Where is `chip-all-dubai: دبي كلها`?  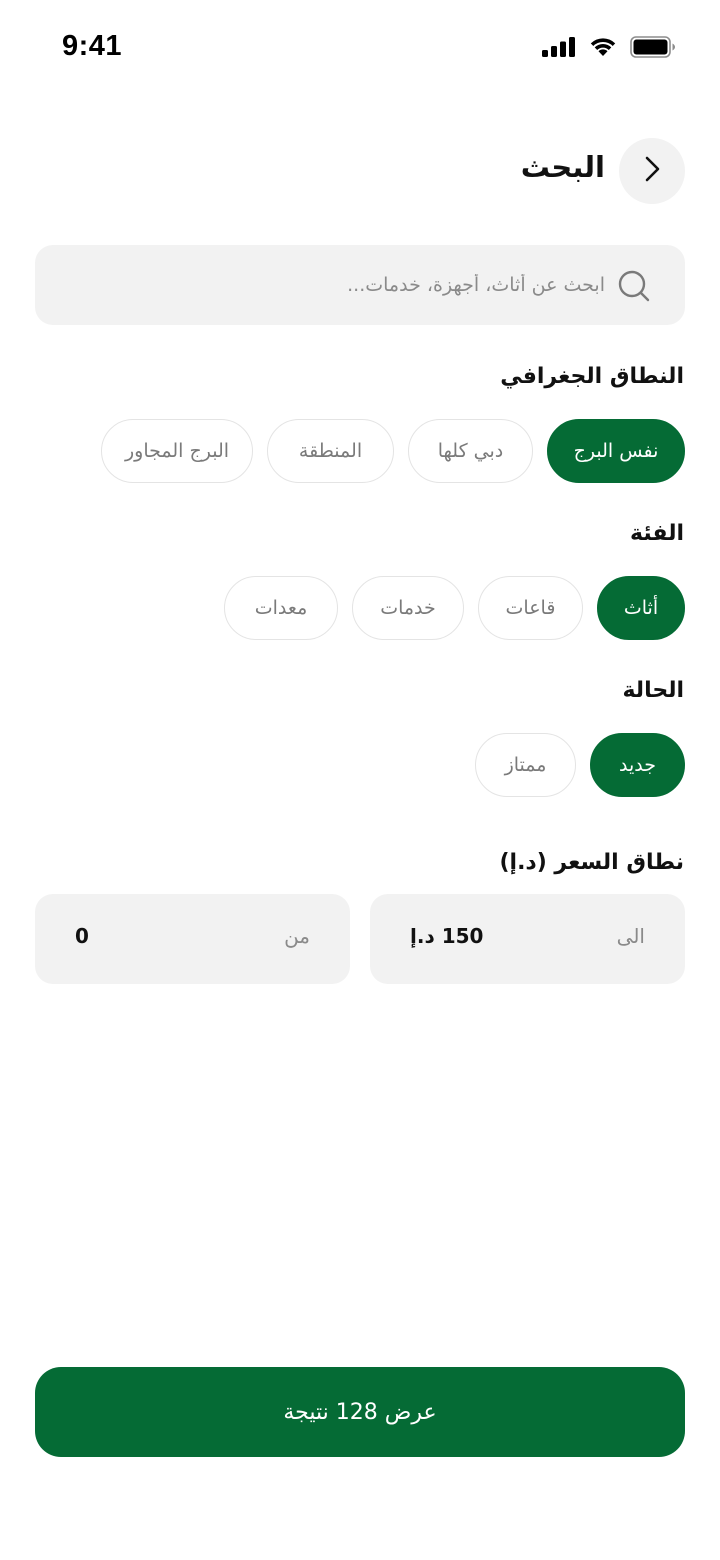 chip-all-dubai: دبي كلها is located at coordinates (470, 451).